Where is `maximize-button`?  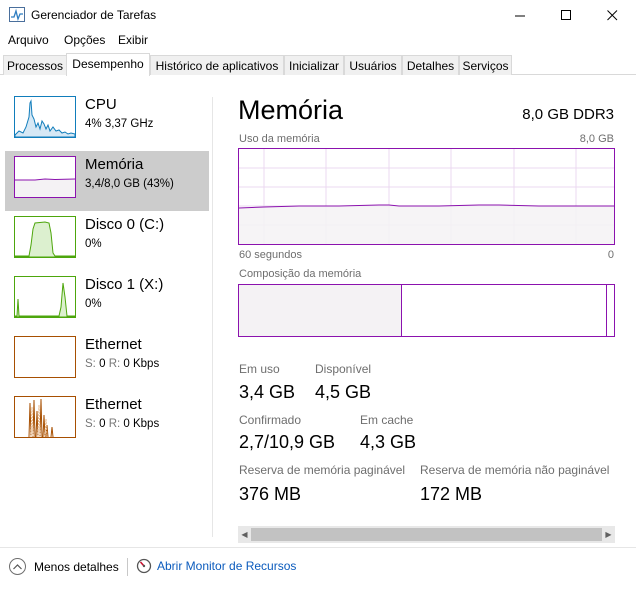 maximize-button is located at coordinates (566, 15).